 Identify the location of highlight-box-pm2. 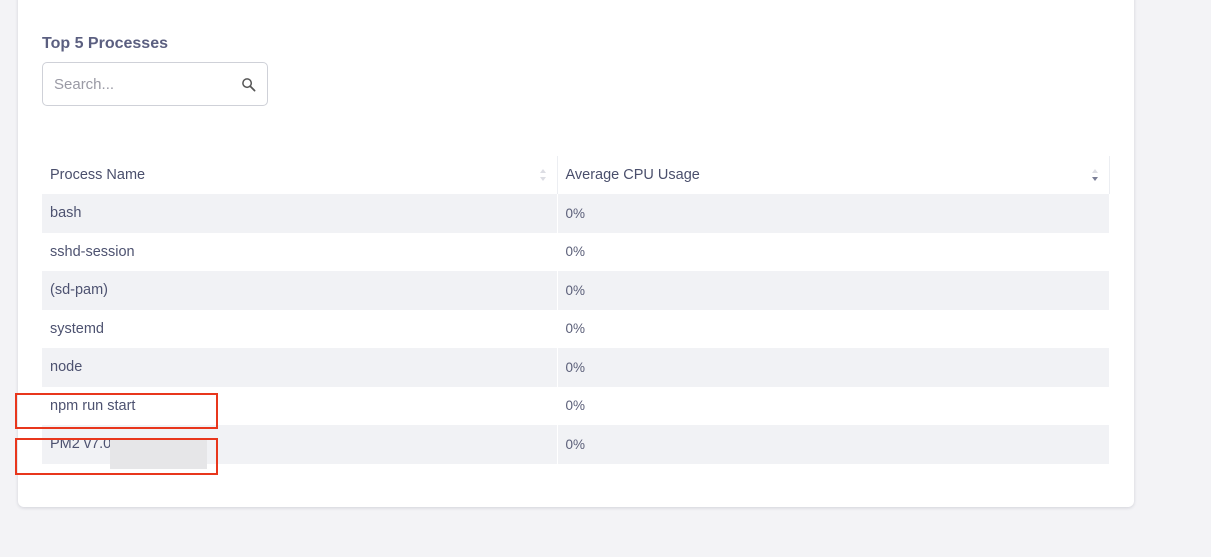
(116, 456).